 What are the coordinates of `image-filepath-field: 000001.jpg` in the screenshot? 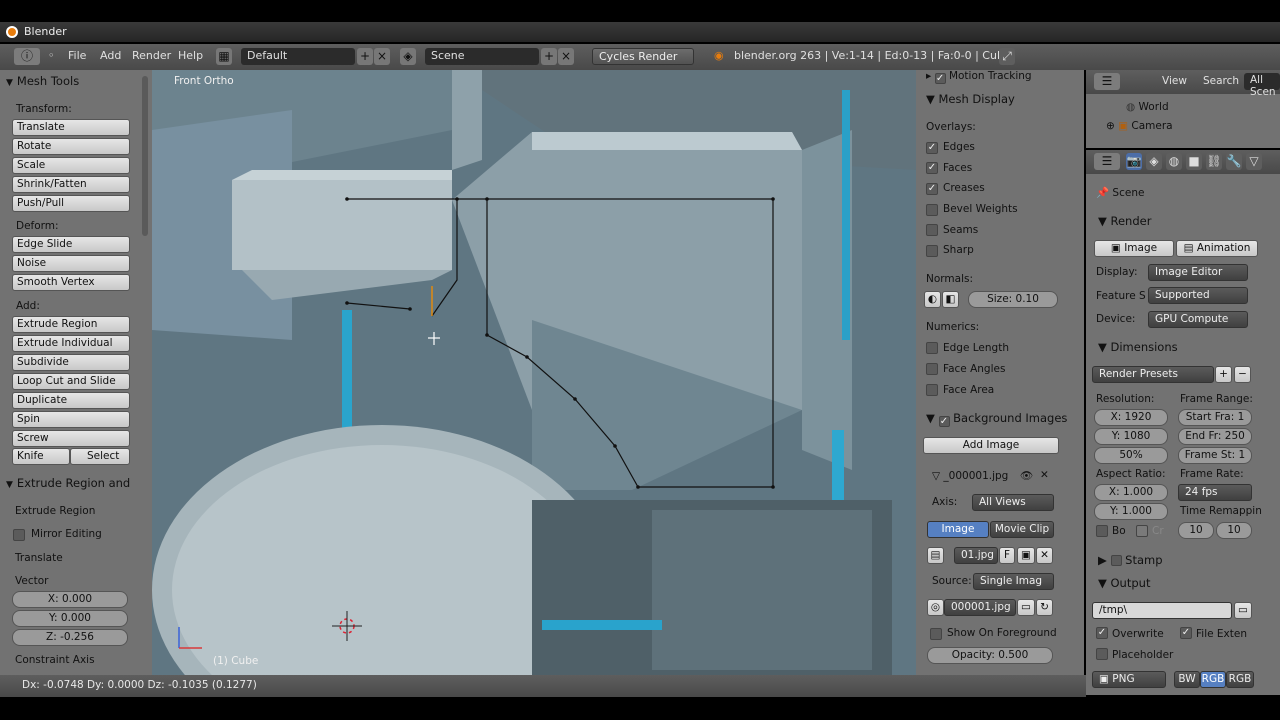 It's located at (980, 607).